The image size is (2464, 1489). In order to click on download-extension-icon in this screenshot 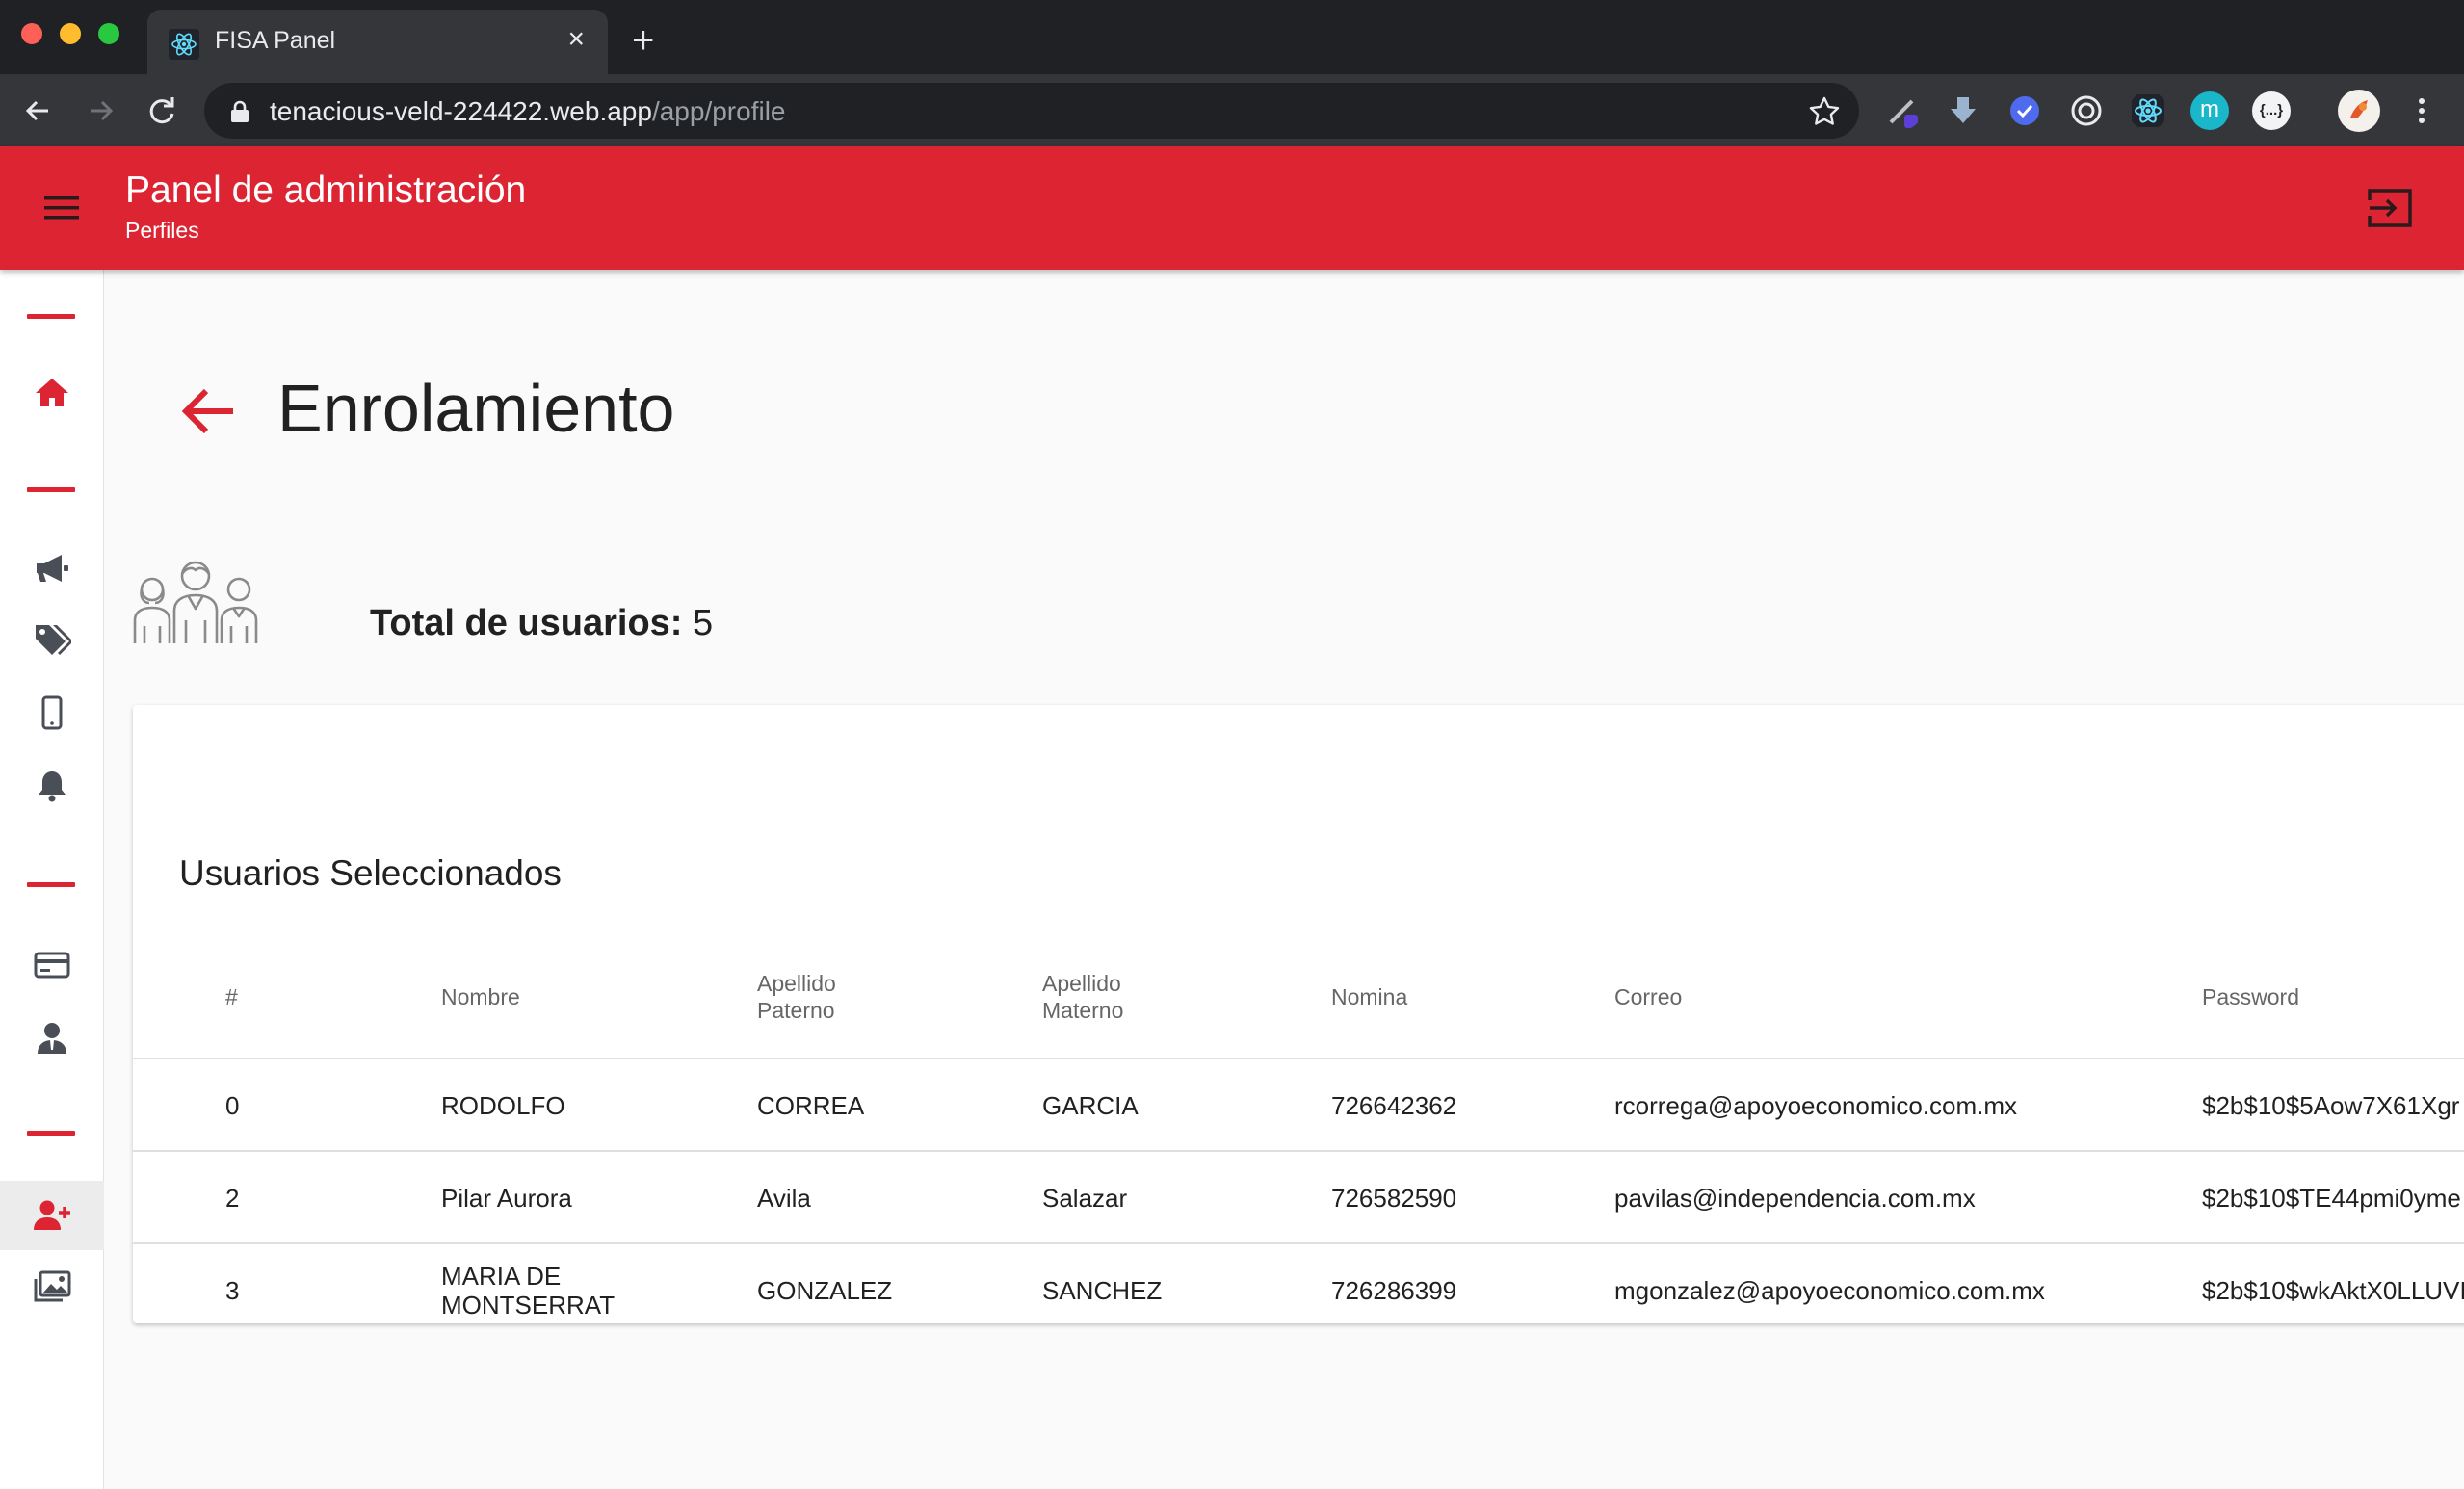, I will do `click(1963, 110)`.